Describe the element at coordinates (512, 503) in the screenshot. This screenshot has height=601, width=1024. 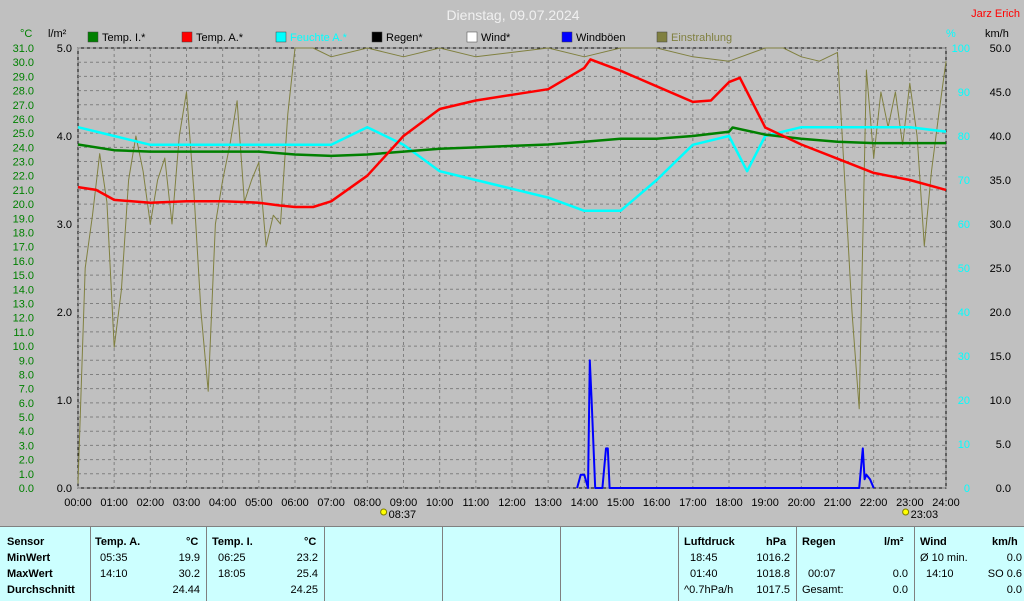
I see `time-tick-label: 12:00` at that location.